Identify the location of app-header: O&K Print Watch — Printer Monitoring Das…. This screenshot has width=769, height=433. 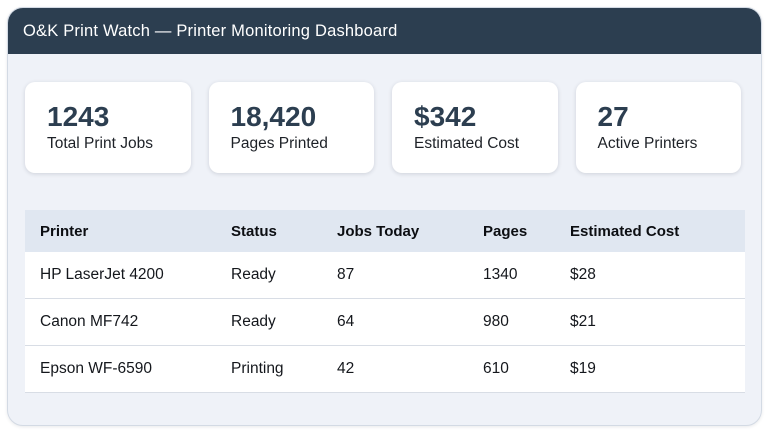
(384, 31).